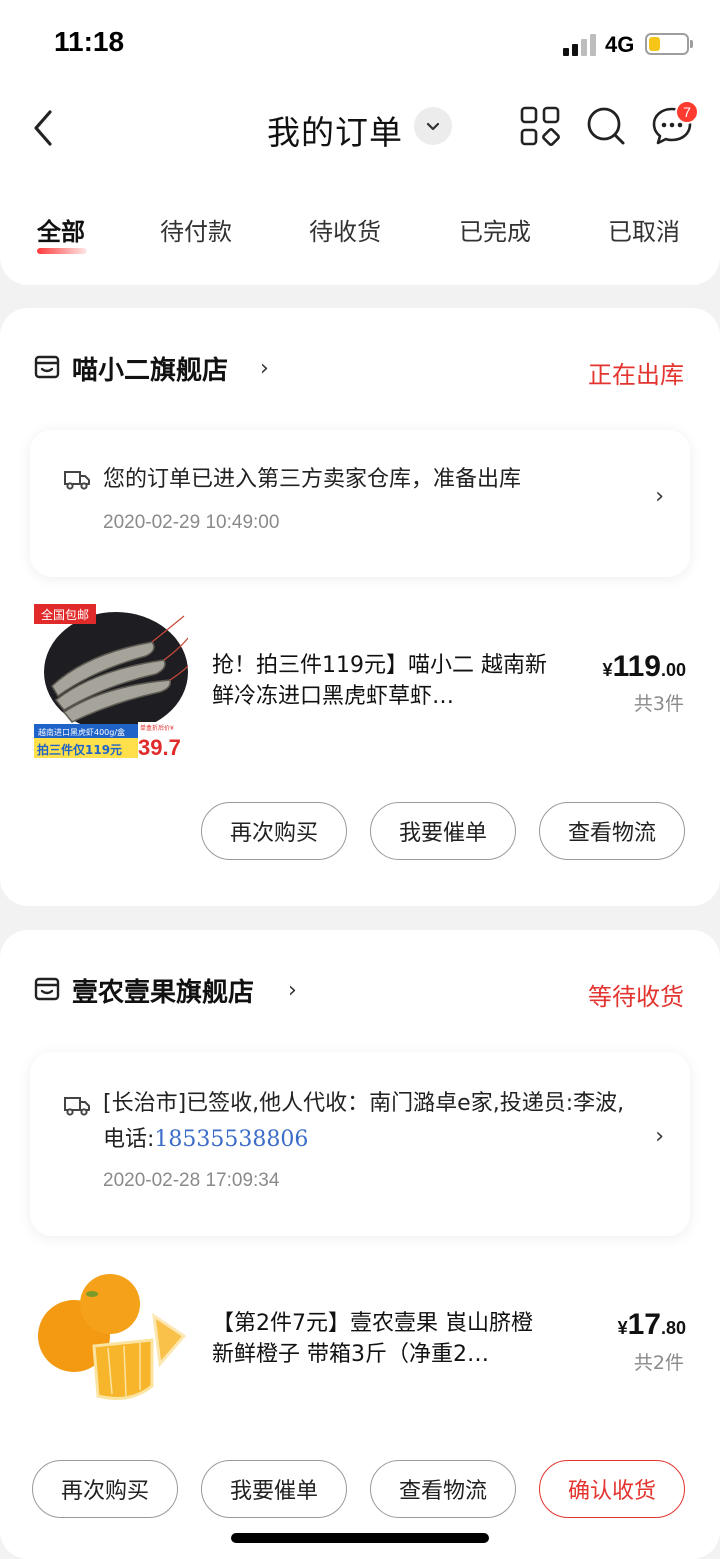  Describe the element at coordinates (159, 746) in the screenshot. I see `thumb-price: 39.7` at that location.